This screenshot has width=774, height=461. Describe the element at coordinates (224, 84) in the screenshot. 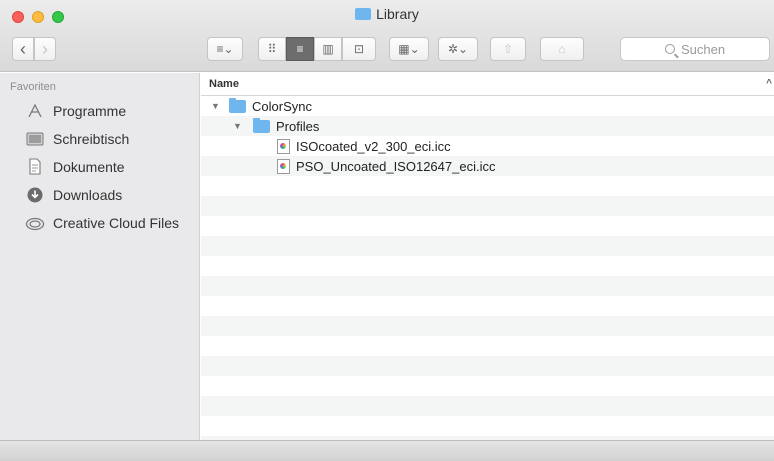

I see `column-header-label: Name` at that location.